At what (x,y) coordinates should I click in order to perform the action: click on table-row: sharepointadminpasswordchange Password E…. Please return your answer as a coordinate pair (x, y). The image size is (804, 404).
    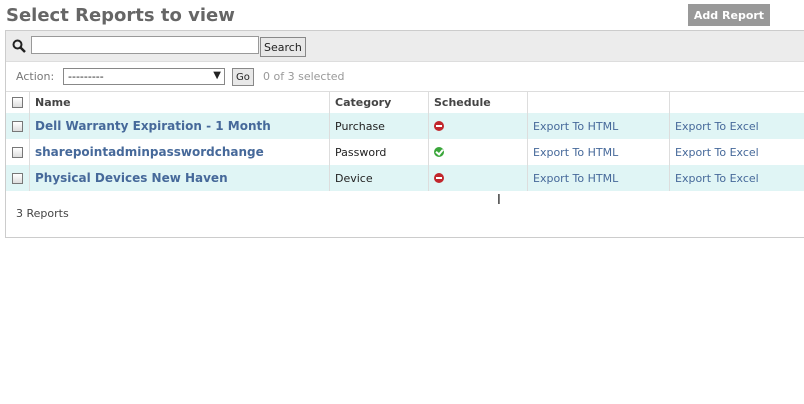
    Looking at the image, I should click on (405, 152).